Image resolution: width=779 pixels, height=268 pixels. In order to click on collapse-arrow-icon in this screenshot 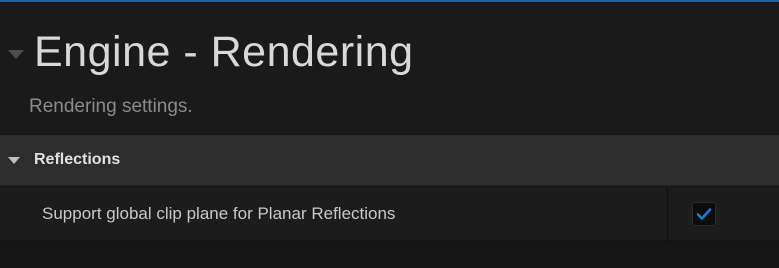, I will do `click(16, 54)`.